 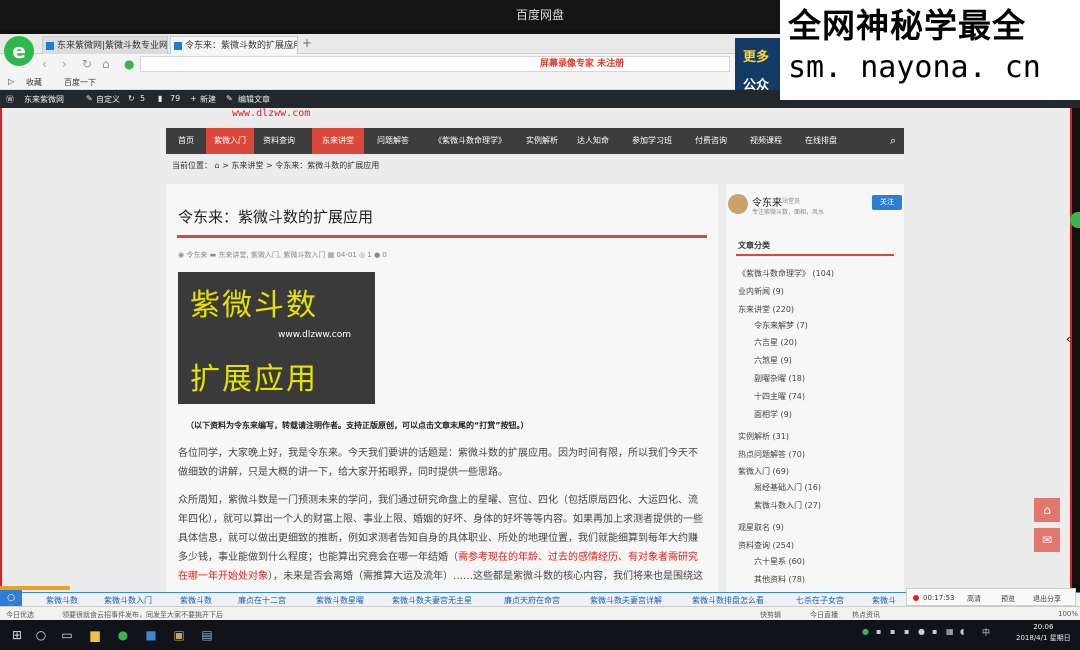 I want to click on sidebar-subcategory: 十四主曜 (74), so click(x=779, y=396).